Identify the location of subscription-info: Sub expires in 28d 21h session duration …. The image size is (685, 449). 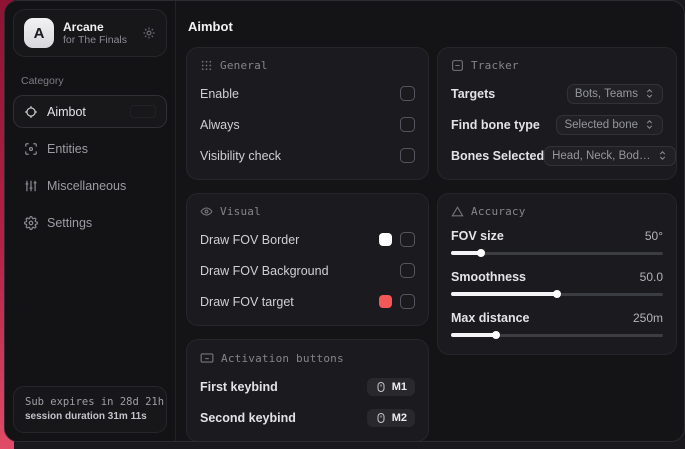
(90, 409).